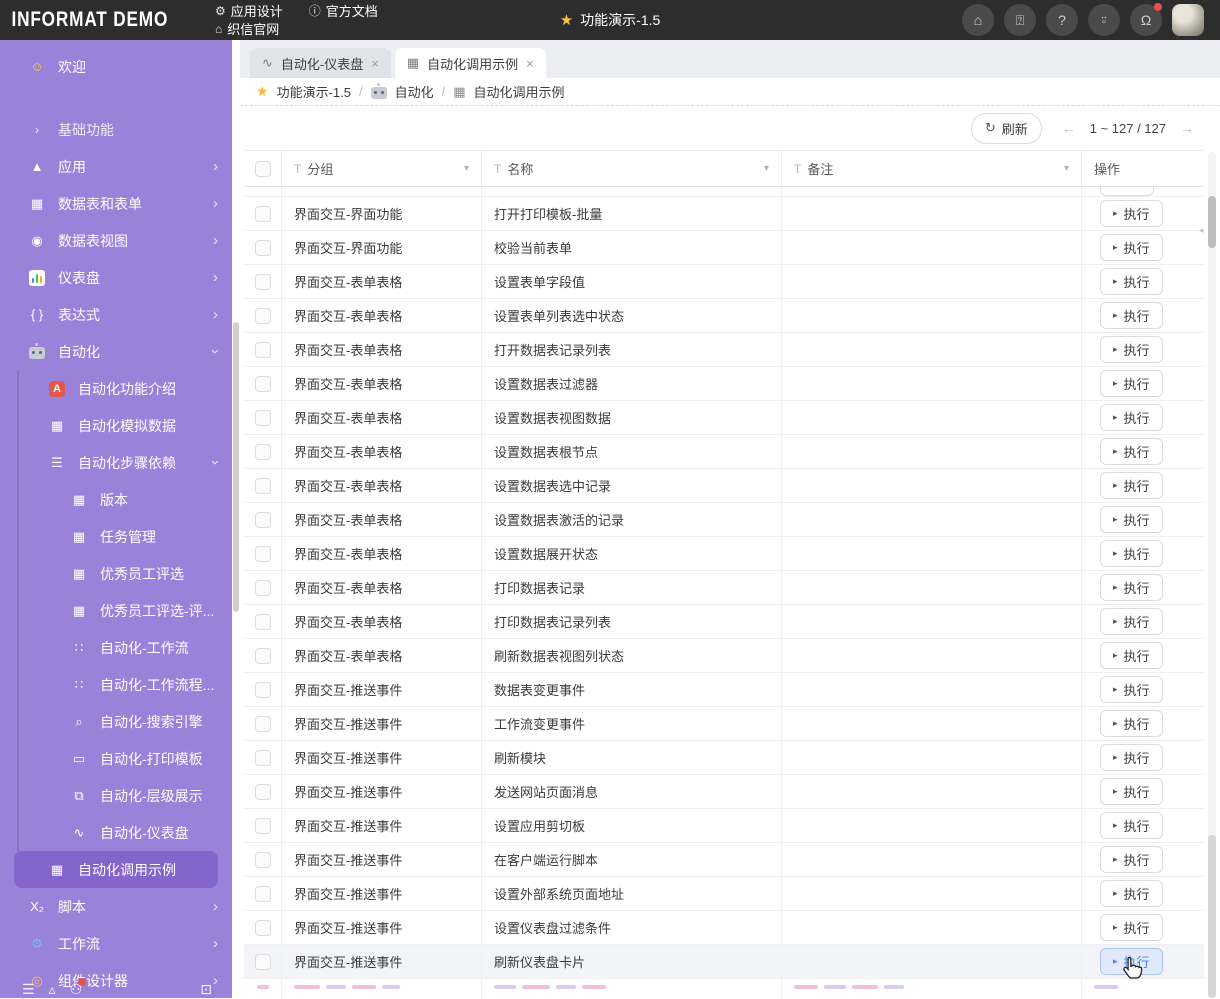 This screenshot has width=1220, height=999. What do you see at coordinates (116, 795) in the screenshot?
I see `sidebar-item-自动化-层级展示: ⧉自动化-层级展示` at bounding box center [116, 795].